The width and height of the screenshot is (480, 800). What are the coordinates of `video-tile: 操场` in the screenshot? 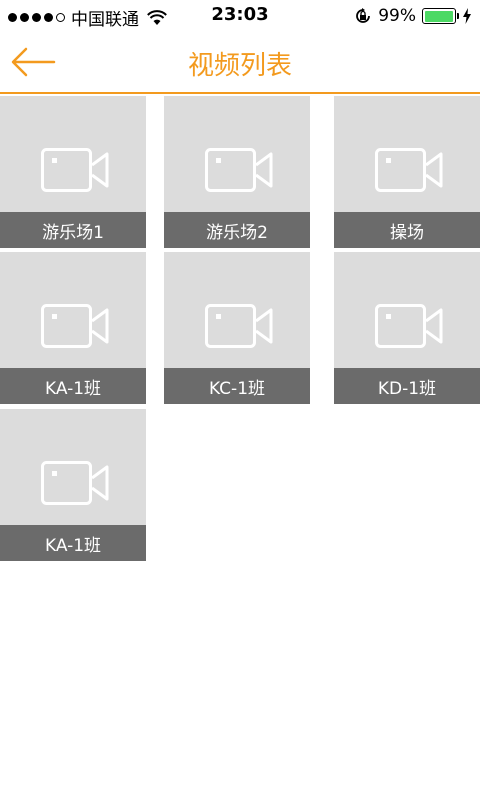 It's located at (407, 172).